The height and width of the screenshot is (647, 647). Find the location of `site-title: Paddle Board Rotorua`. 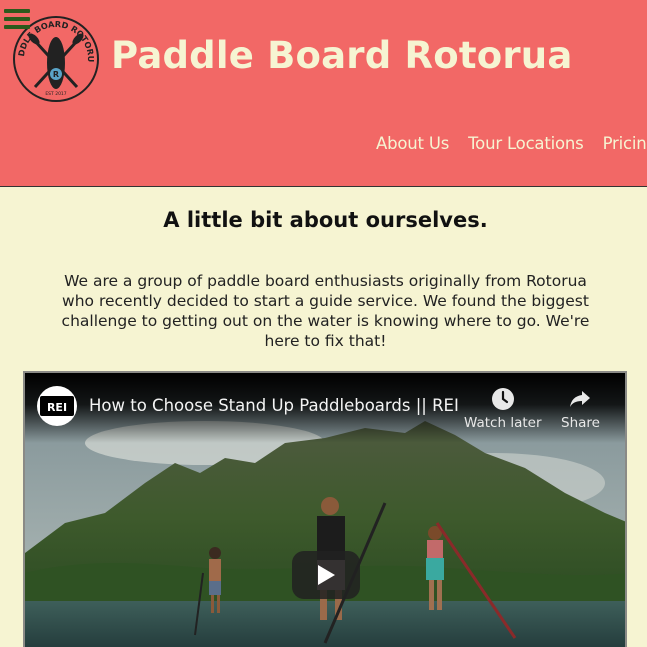

site-title: Paddle Board Rotorua is located at coordinates (342, 55).